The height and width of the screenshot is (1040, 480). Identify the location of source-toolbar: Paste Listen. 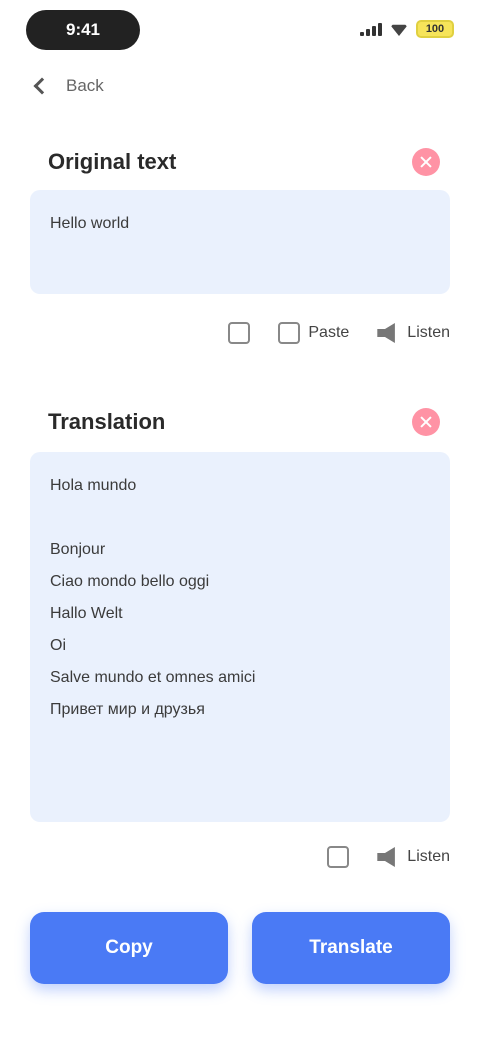
(339, 333).